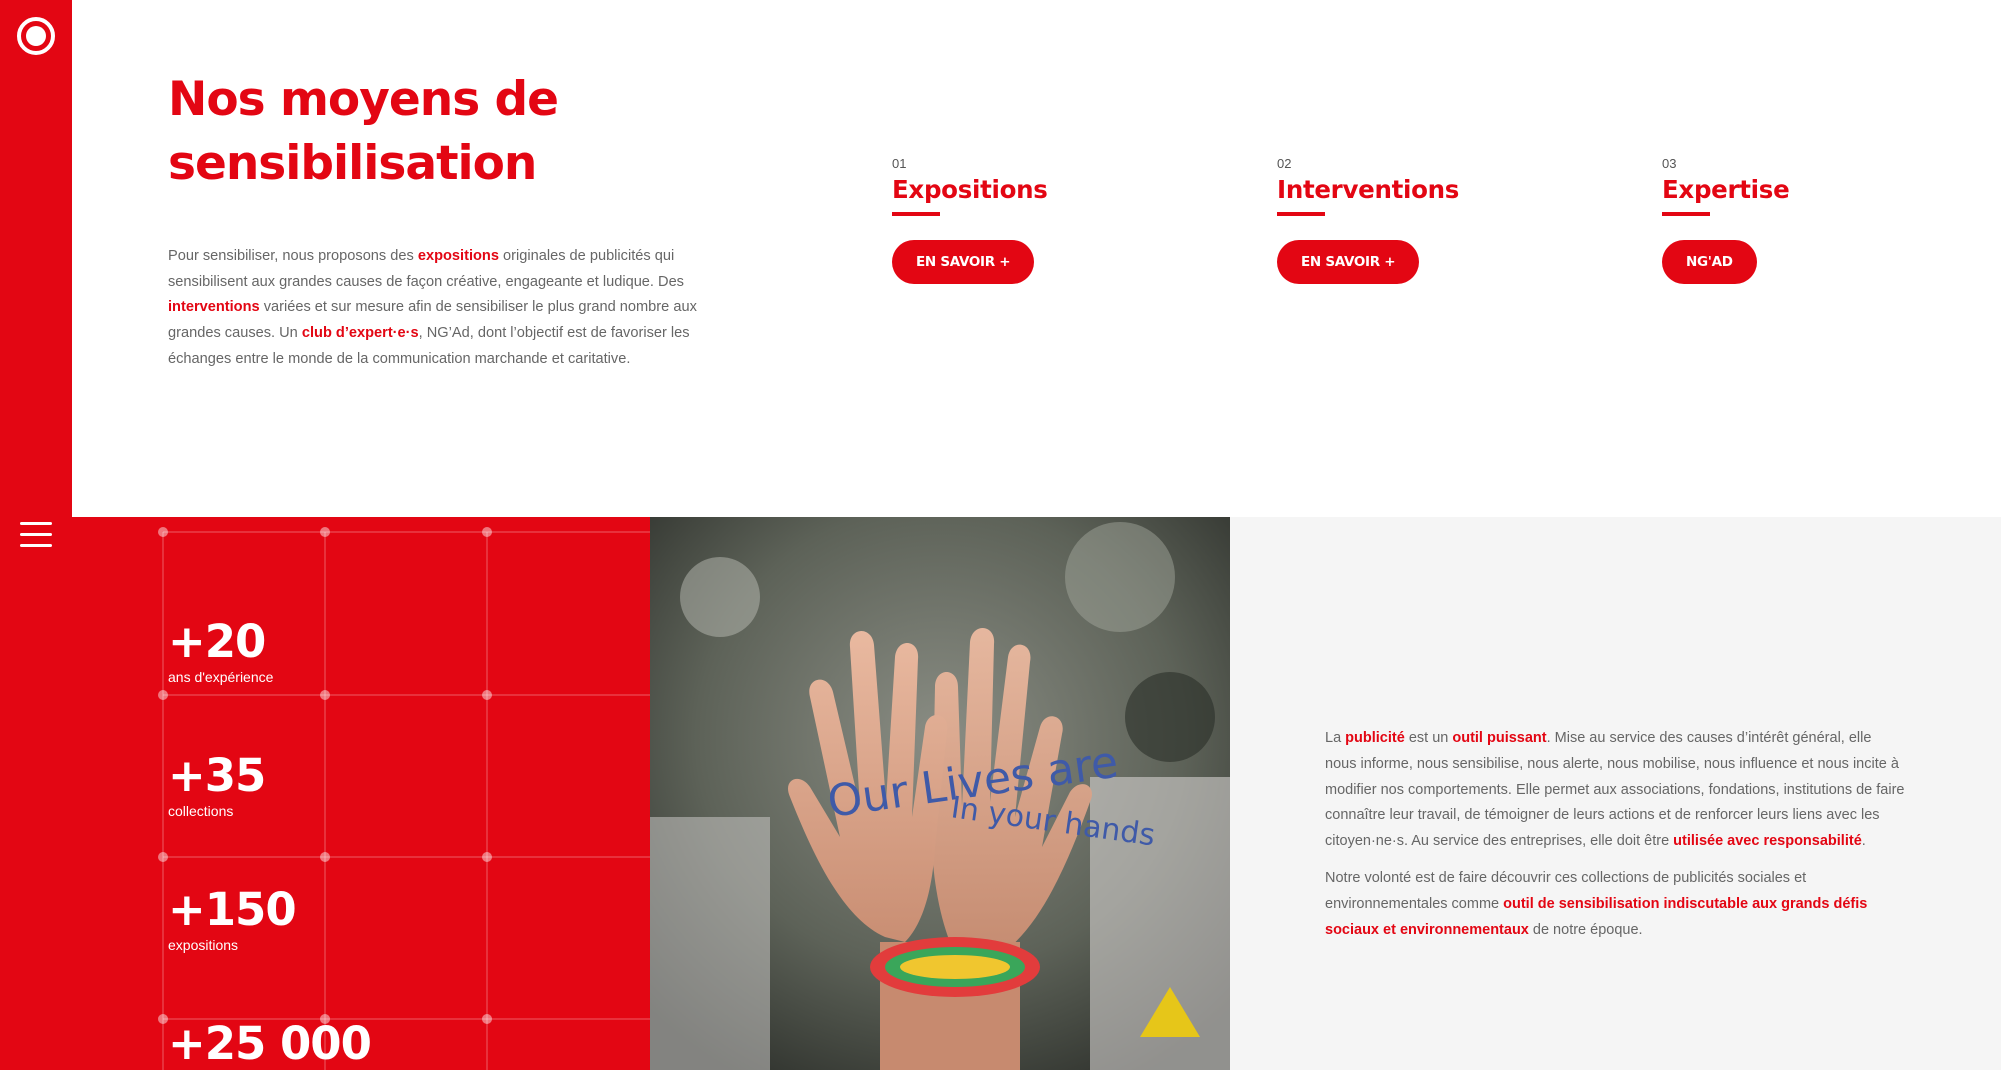  What do you see at coordinates (363, 99) in the screenshot?
I see `title-line-1: Nos moyens de` at bounding box center [363, 99].